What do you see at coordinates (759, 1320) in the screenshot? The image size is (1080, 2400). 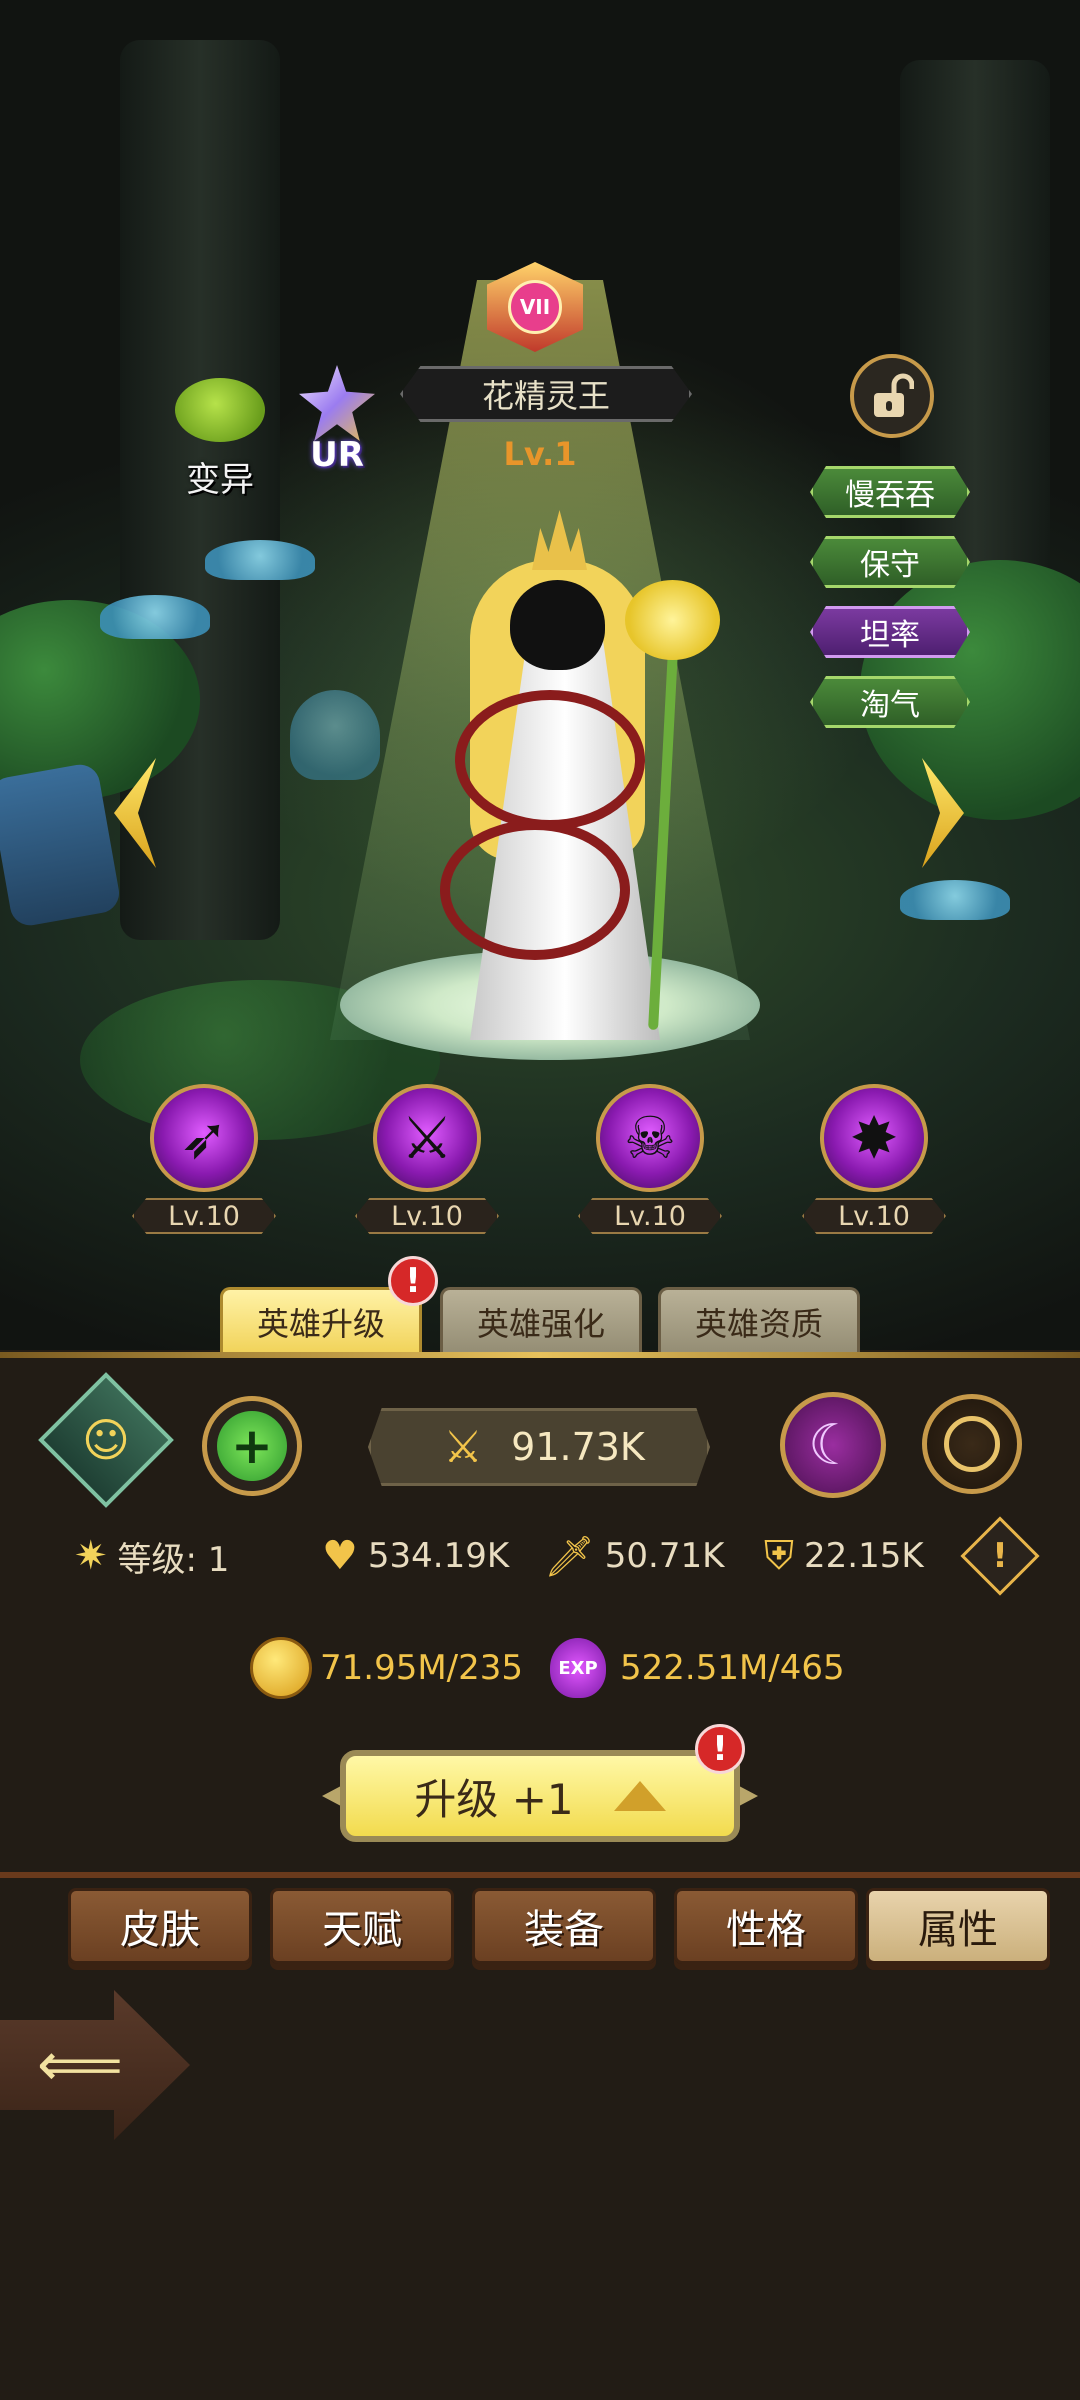 I see `tab-hero-aptitude: 英雄资质` at bounding box center [759, 1320].